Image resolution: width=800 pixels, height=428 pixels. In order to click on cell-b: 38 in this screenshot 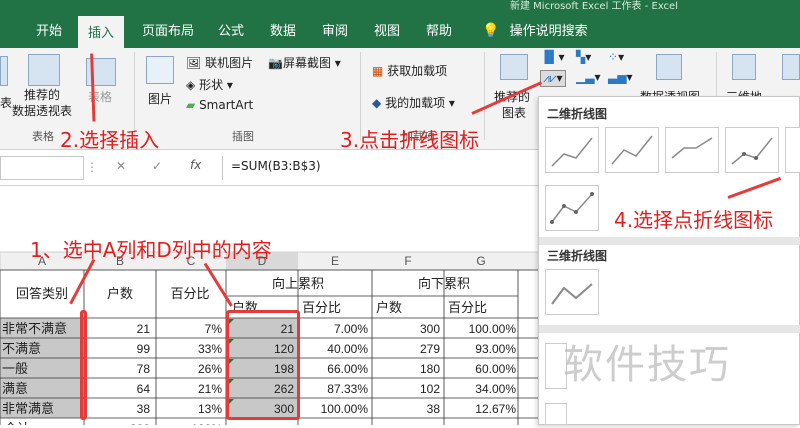, I will do `click(144, 409)`.